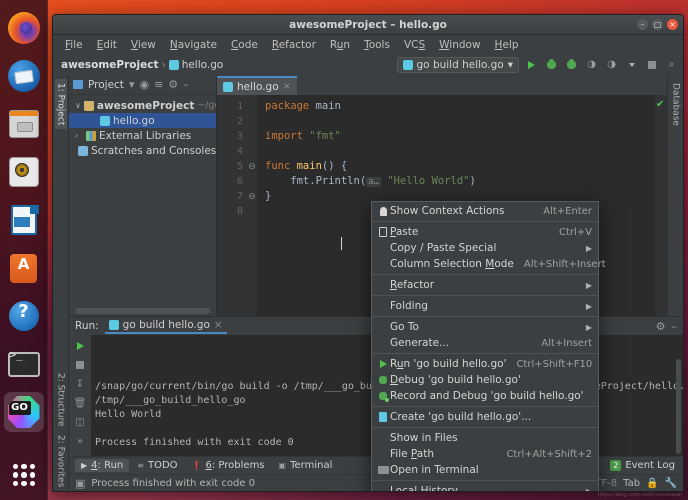 The image size is (688, 500). I want to click on profile-button: ◑, so click(591, 64).